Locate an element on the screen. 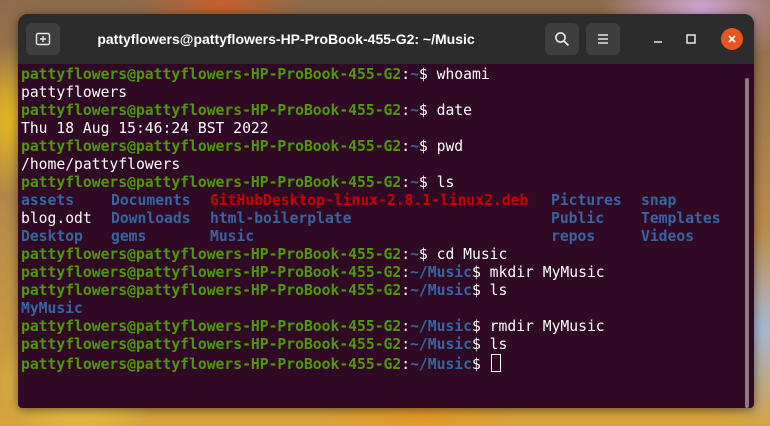  ls-entry: Desktop is located at coordinates (52, 236).